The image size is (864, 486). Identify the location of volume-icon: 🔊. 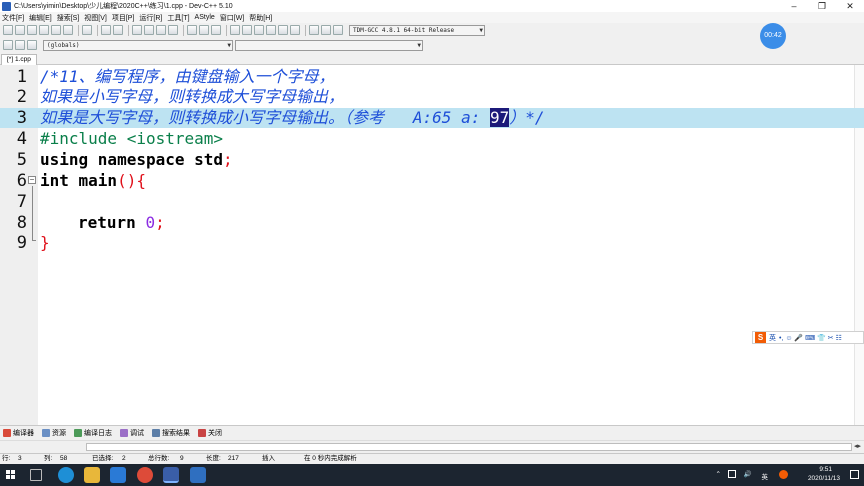
(748, 474).